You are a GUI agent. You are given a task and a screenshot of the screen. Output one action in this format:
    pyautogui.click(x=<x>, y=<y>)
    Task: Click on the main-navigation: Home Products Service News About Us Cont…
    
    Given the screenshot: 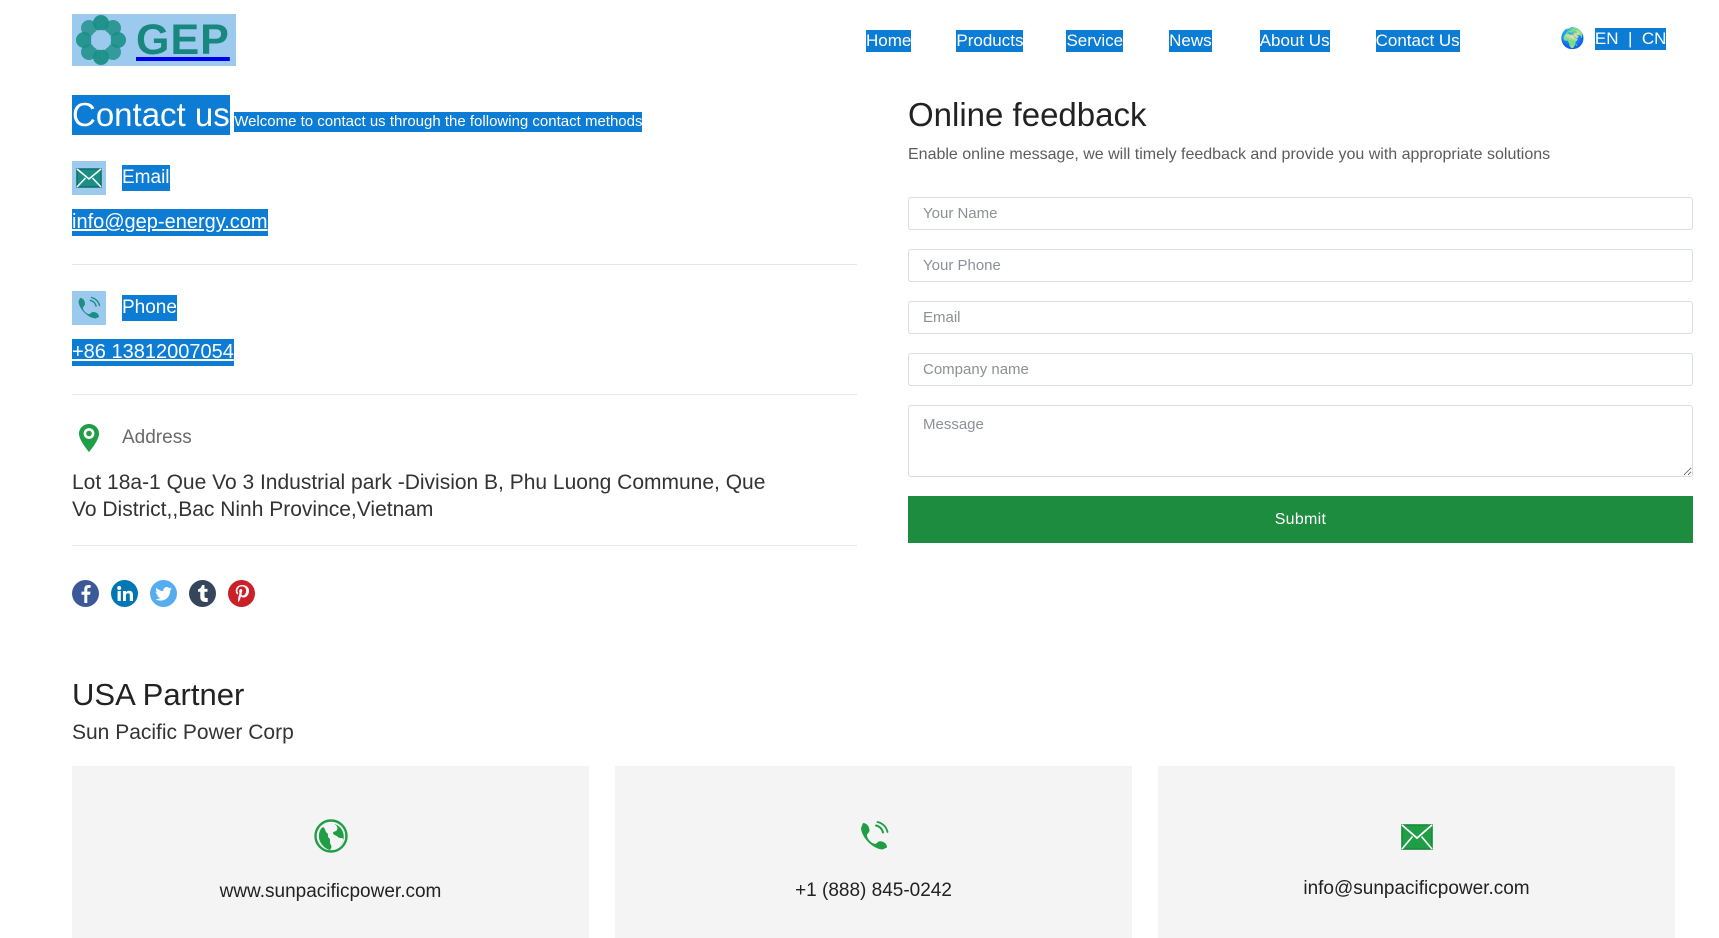 What is the action you would take?
    pyautogui.click(x=1163, y=41)
    